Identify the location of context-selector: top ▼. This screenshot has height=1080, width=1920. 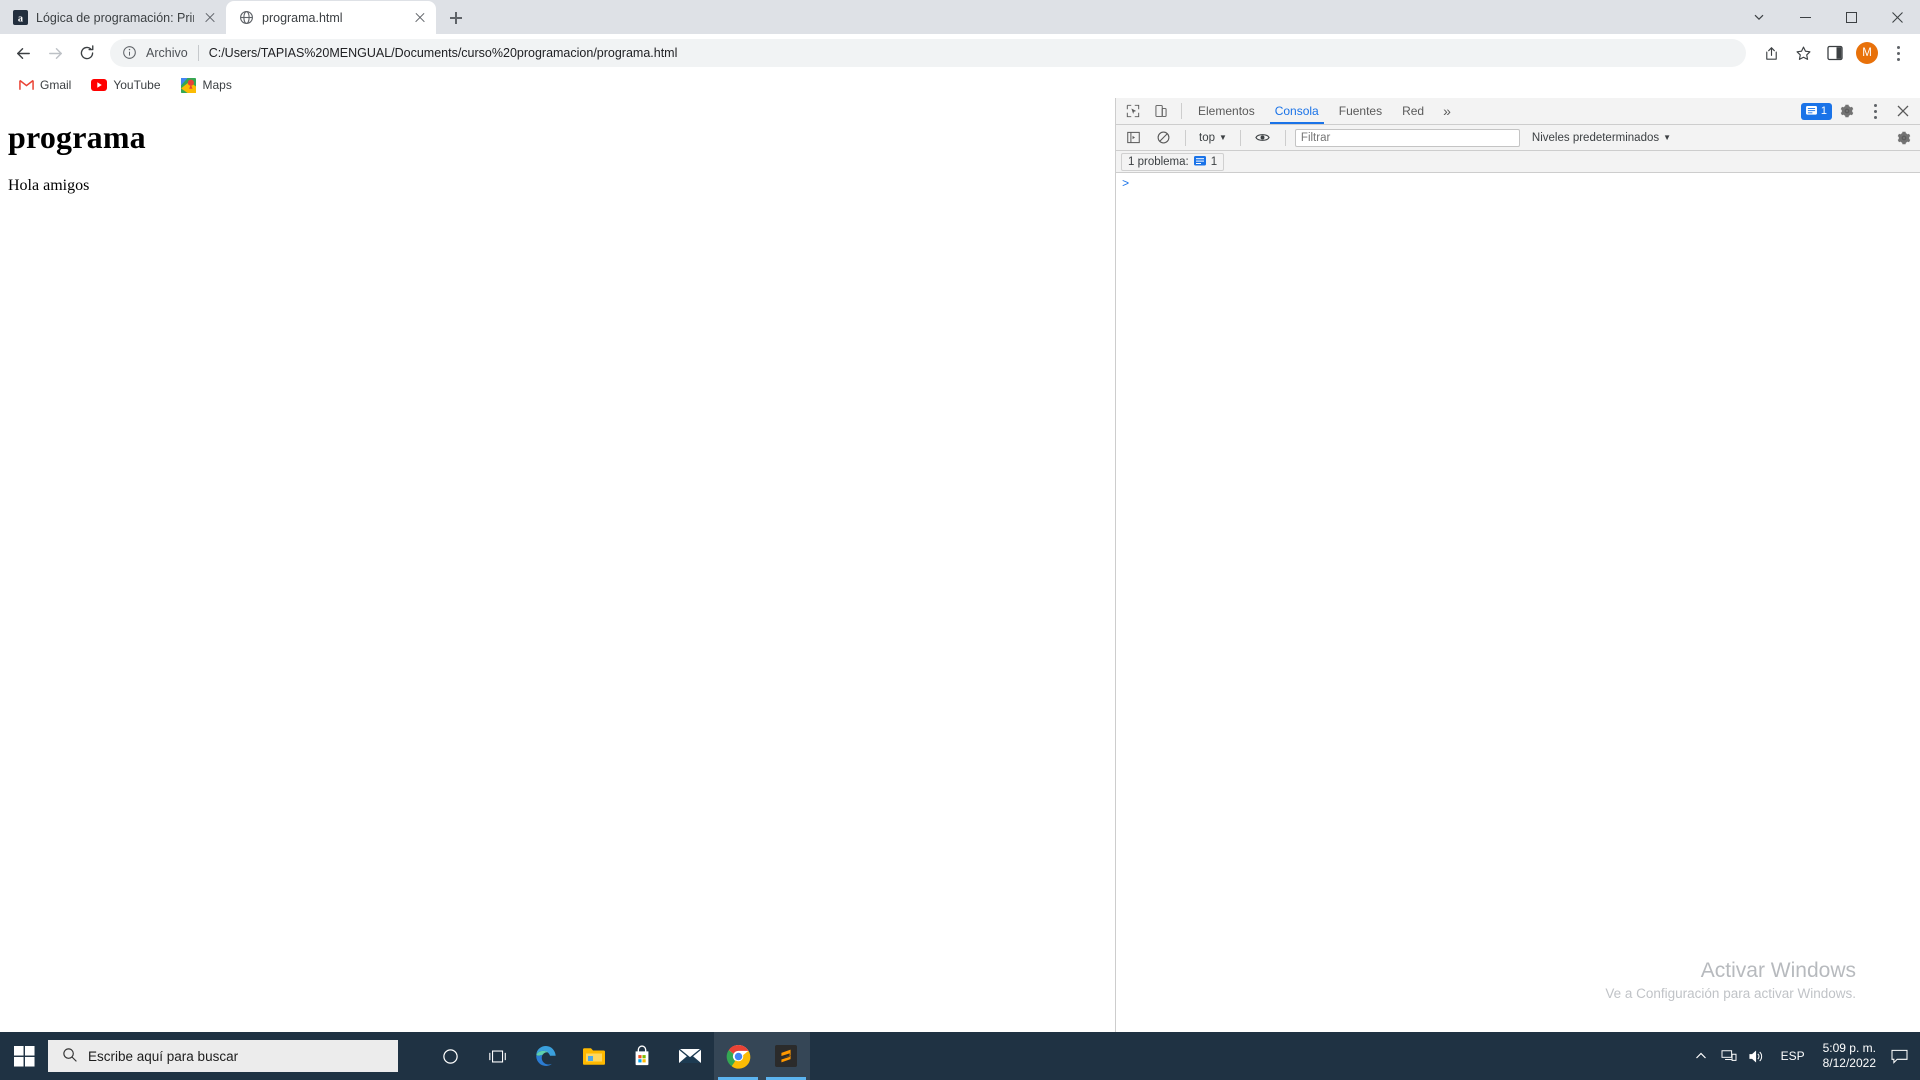
(1213, 138).